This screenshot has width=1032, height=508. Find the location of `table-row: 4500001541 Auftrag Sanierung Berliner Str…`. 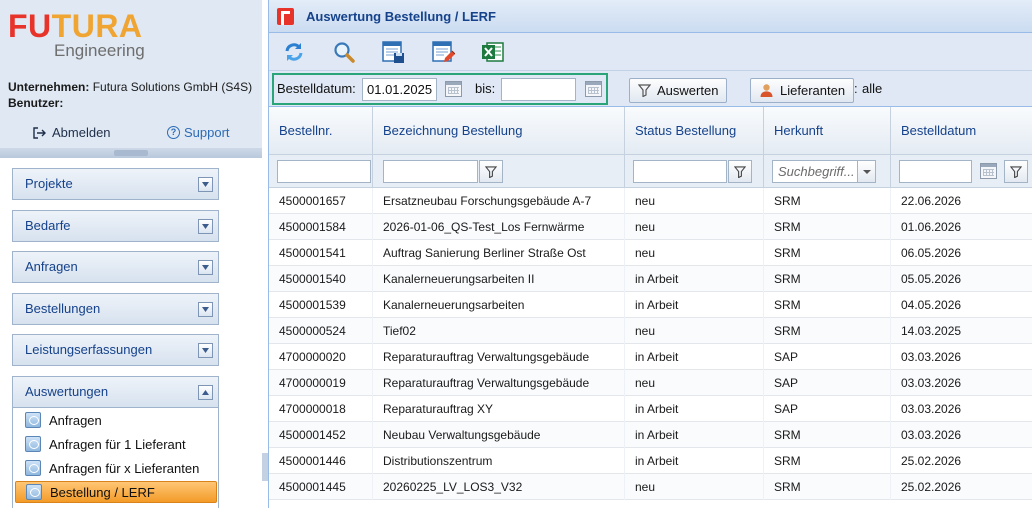

table-row: 4500001541 Auftrag Sanierung Berliner Str… is located at coordinates (650, 253).